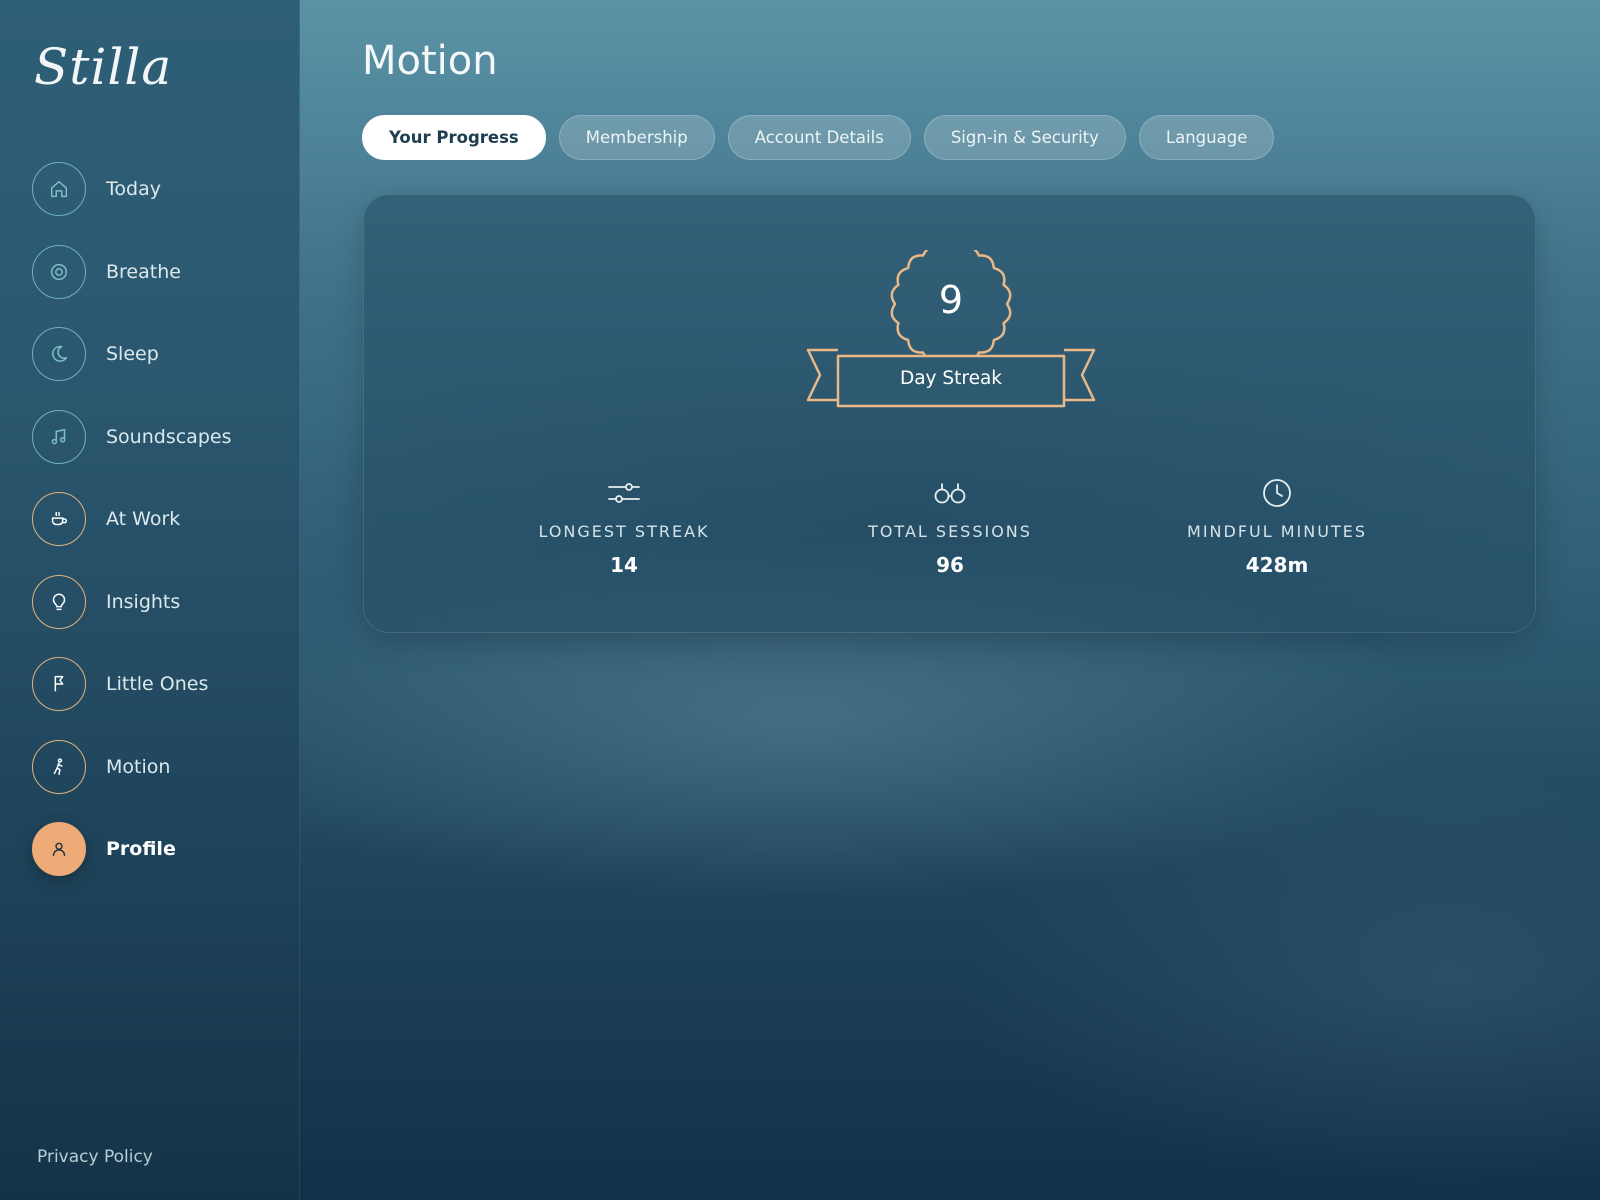 Image resolution: width=1600 pixels, height=1200 pixels. I want to click on flag-icon, so click(59, 684).